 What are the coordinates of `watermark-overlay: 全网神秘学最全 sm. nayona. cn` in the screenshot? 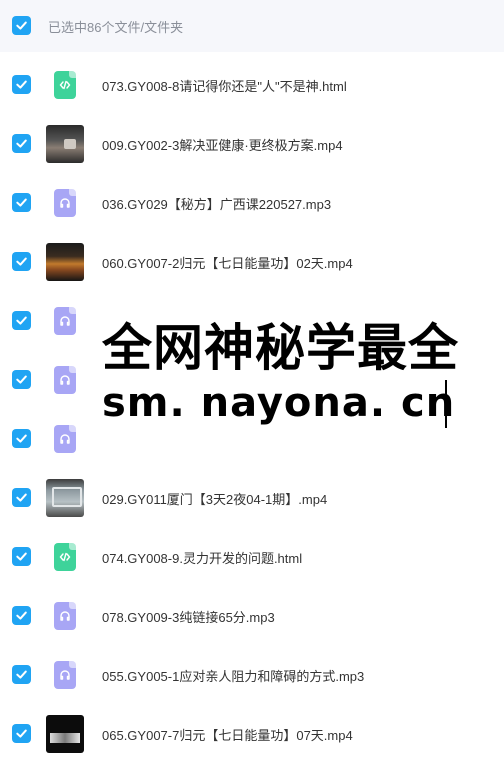 It's located at (301, 377).